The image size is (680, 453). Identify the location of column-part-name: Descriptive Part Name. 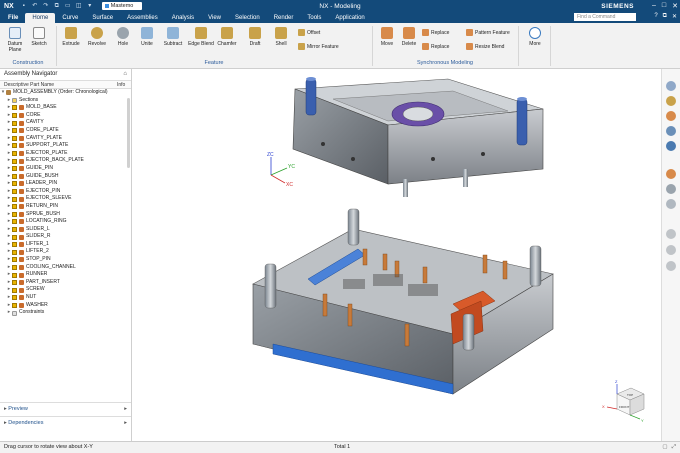
(58, 84).